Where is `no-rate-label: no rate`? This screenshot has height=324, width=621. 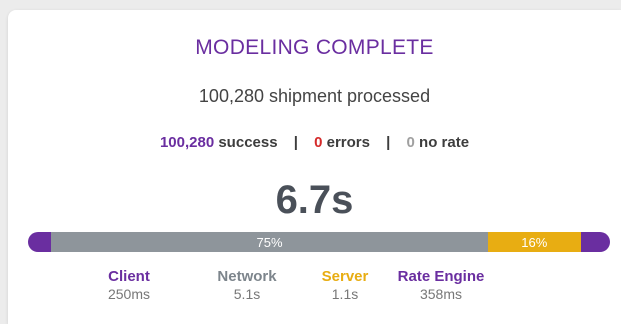 no-rate-label: no rate is located at coordinates (444, 142).